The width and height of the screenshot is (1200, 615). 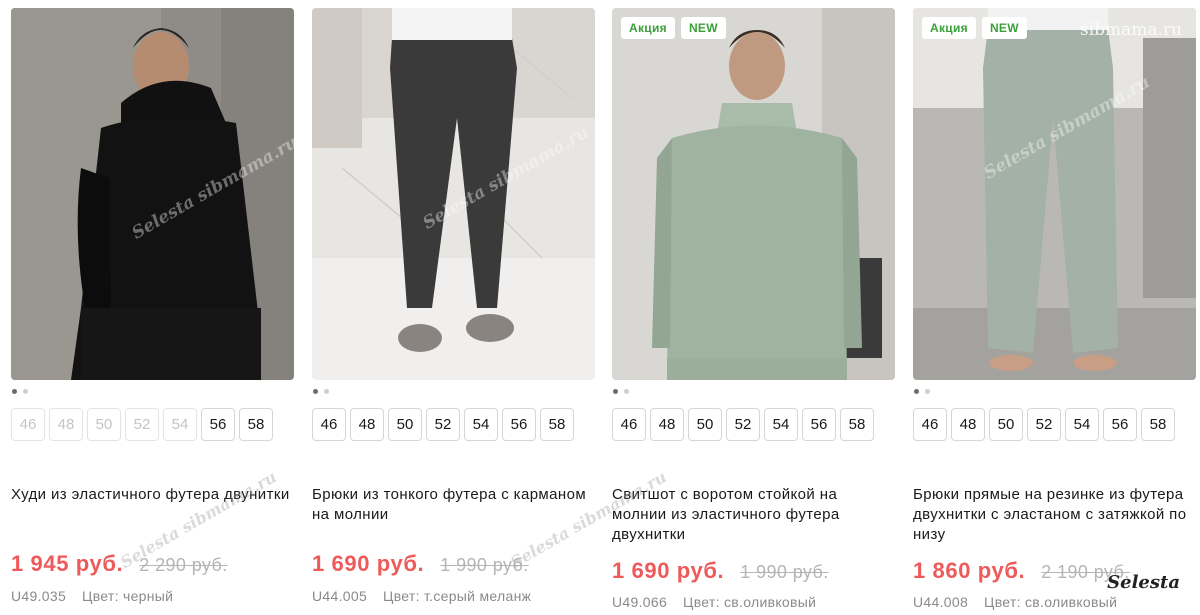 I want to click on old-price: 2 290 руб., so click(x=183, y=565).